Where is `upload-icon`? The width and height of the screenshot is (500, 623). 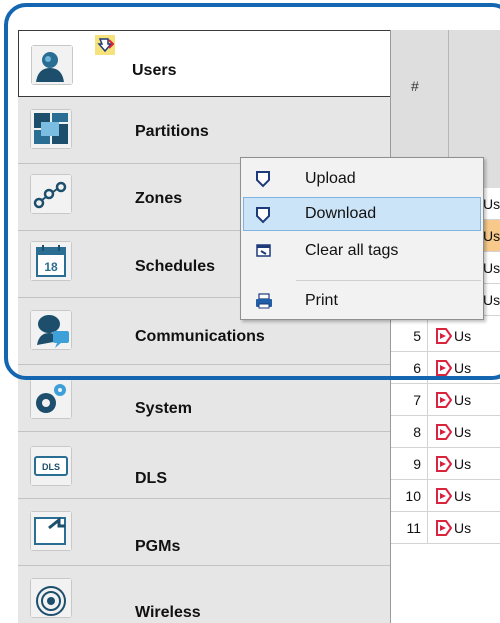 upload-icon is located at coordinates (263, 181).